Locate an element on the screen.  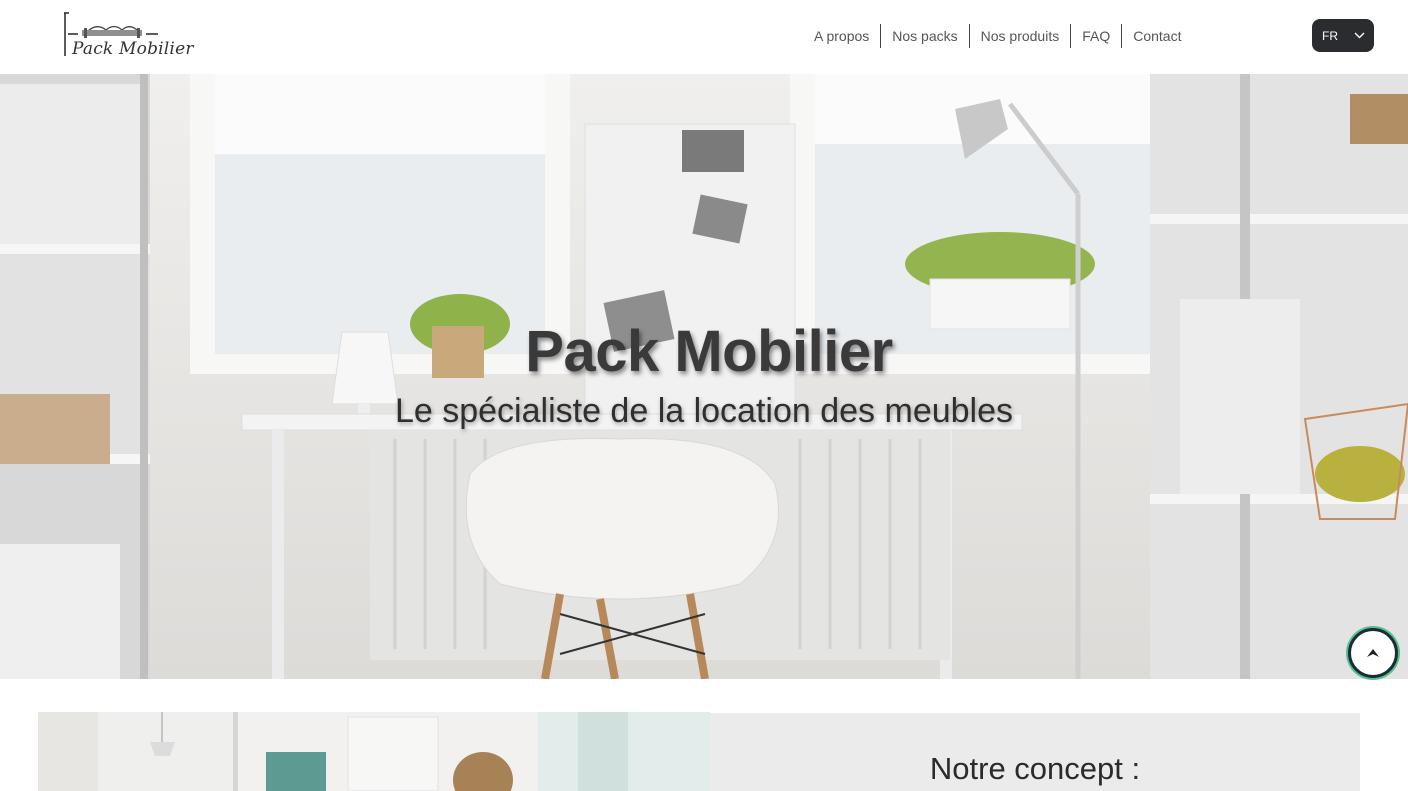
nav-item-contact: Contact is located at coordinates (1156, 36).